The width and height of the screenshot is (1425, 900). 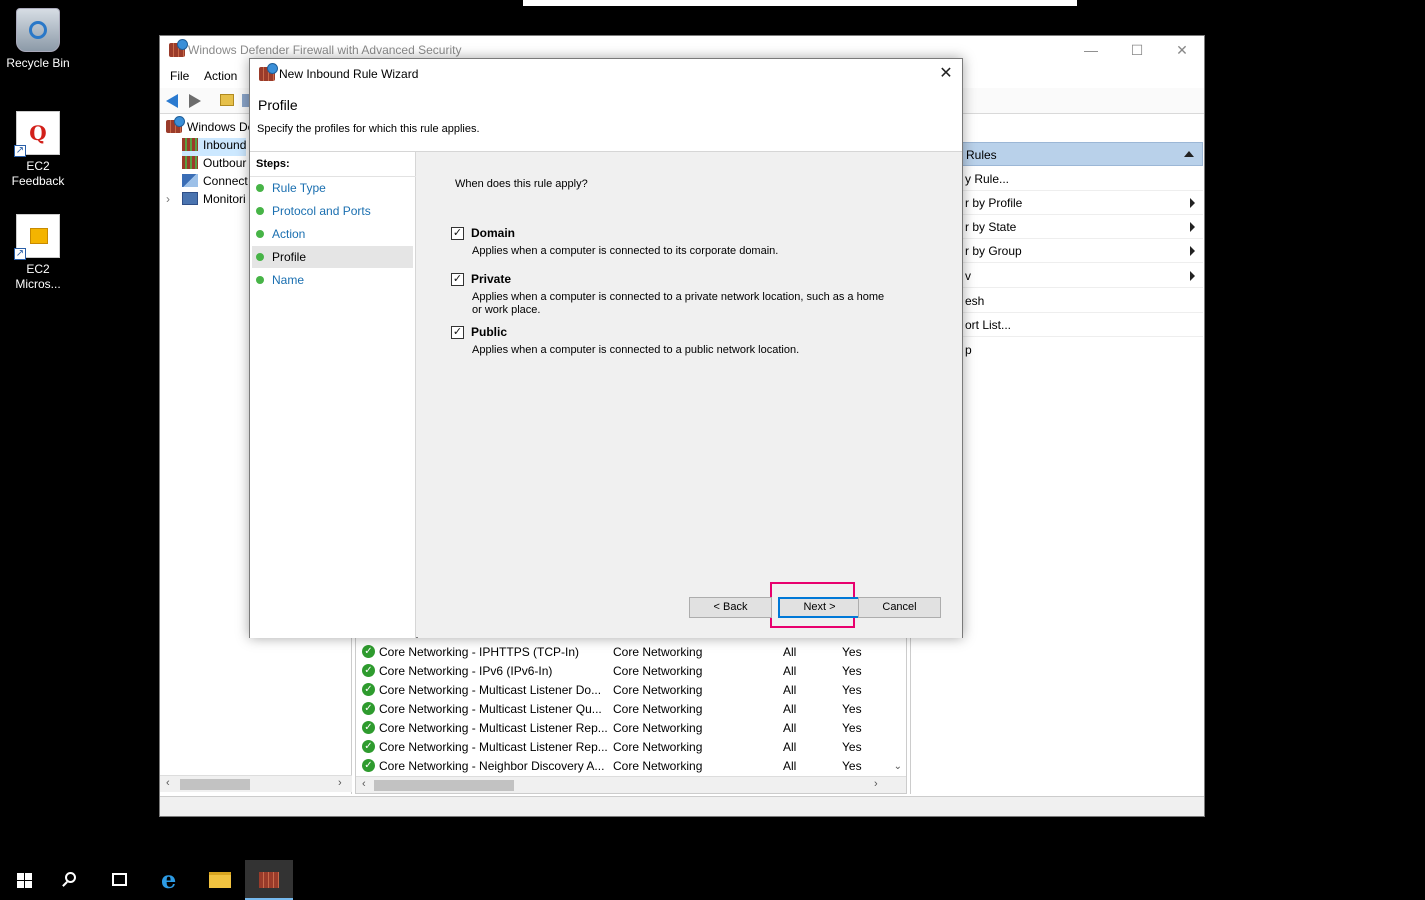 I want to click on action-label: r by Group, so click(x=993, y=251).